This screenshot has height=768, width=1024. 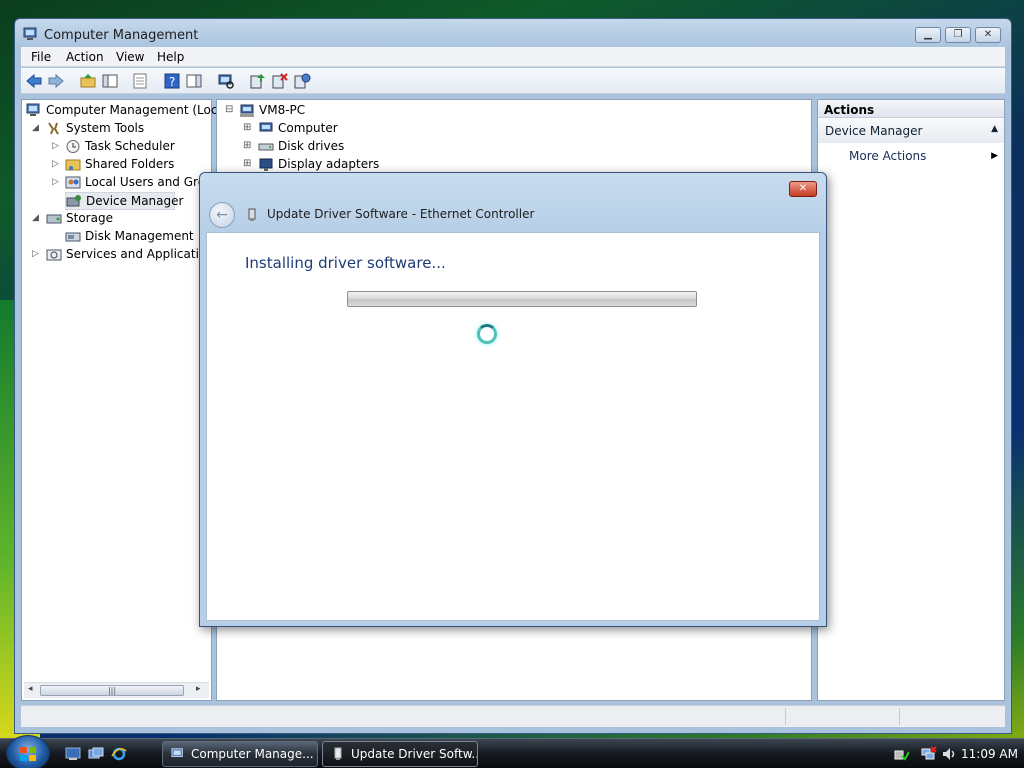 What do you see at coordinates (226, 81) in the screenshot?
I see `scan-hardware-icon` at bounding box center [226, 81].